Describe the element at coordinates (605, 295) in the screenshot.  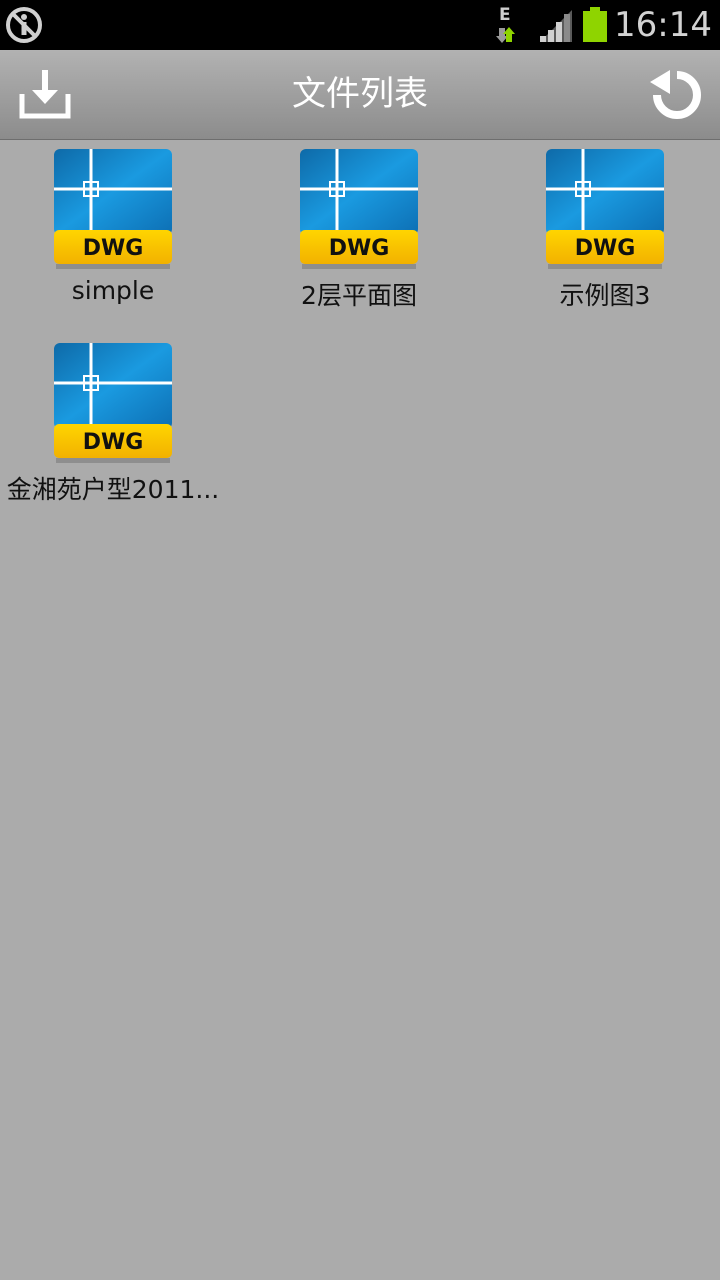
I see `file-name: 示例图3` at that location.